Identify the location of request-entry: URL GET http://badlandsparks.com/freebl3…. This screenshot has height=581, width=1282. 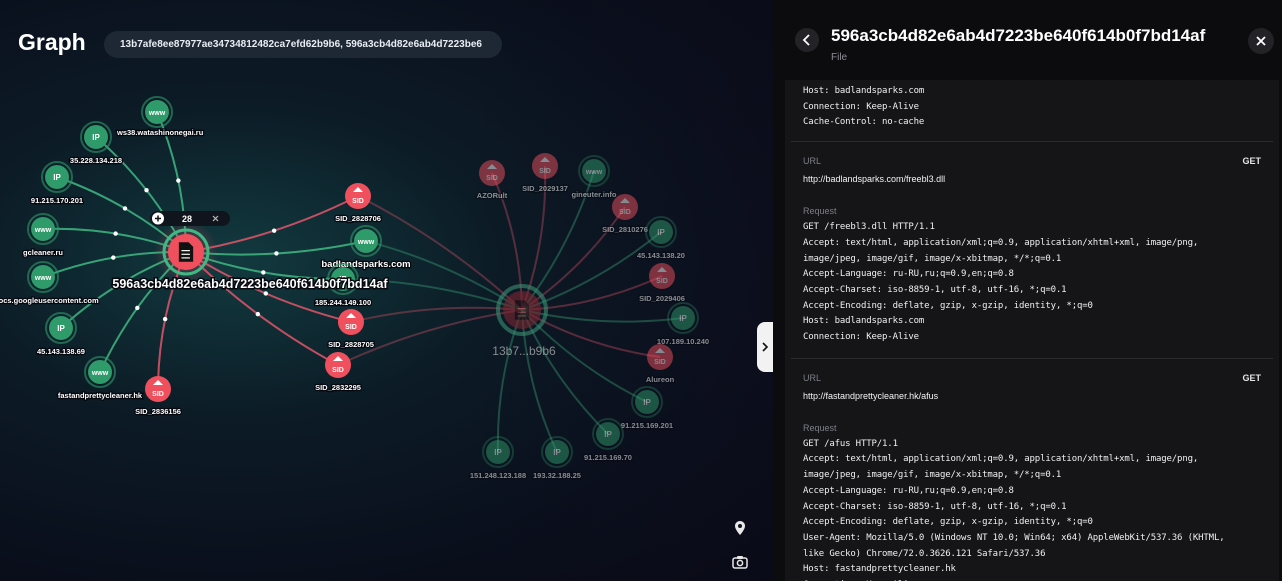
(1032, 244).